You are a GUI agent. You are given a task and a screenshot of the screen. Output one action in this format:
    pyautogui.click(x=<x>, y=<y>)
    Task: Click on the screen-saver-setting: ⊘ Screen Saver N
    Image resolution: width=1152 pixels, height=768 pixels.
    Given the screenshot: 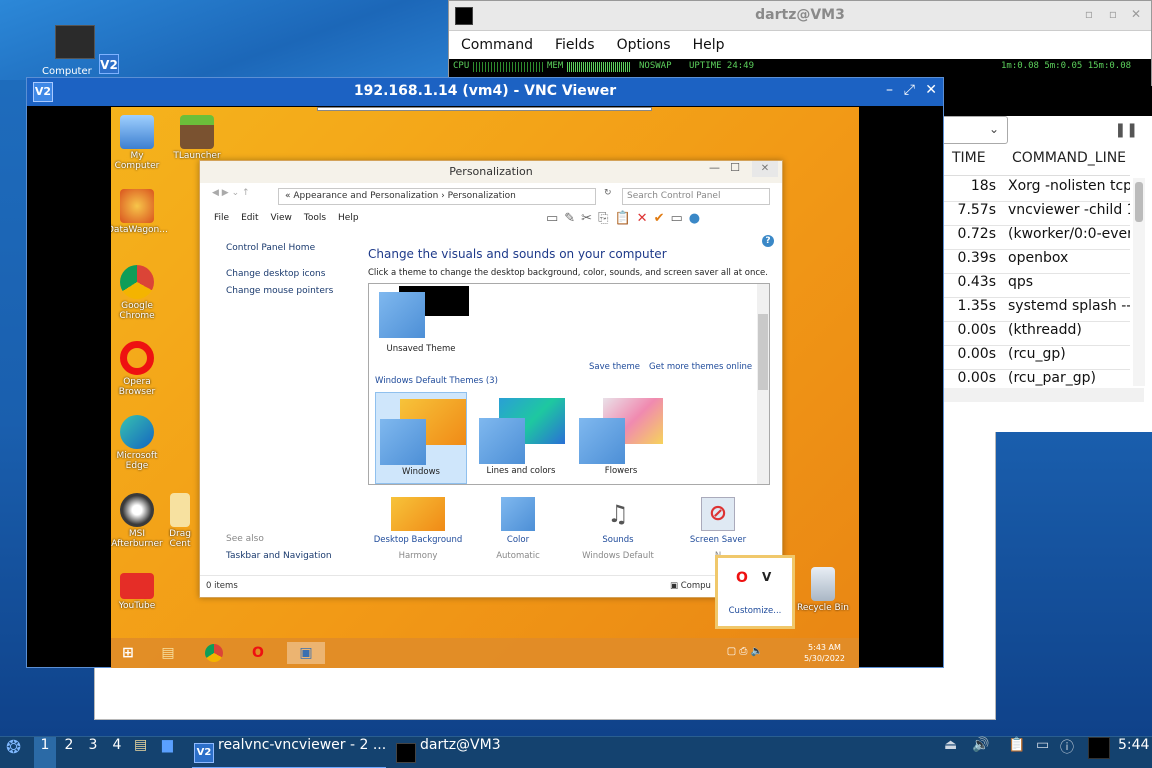 What is the action you would take?
    pyautogui.click(x=718, y=529)
    